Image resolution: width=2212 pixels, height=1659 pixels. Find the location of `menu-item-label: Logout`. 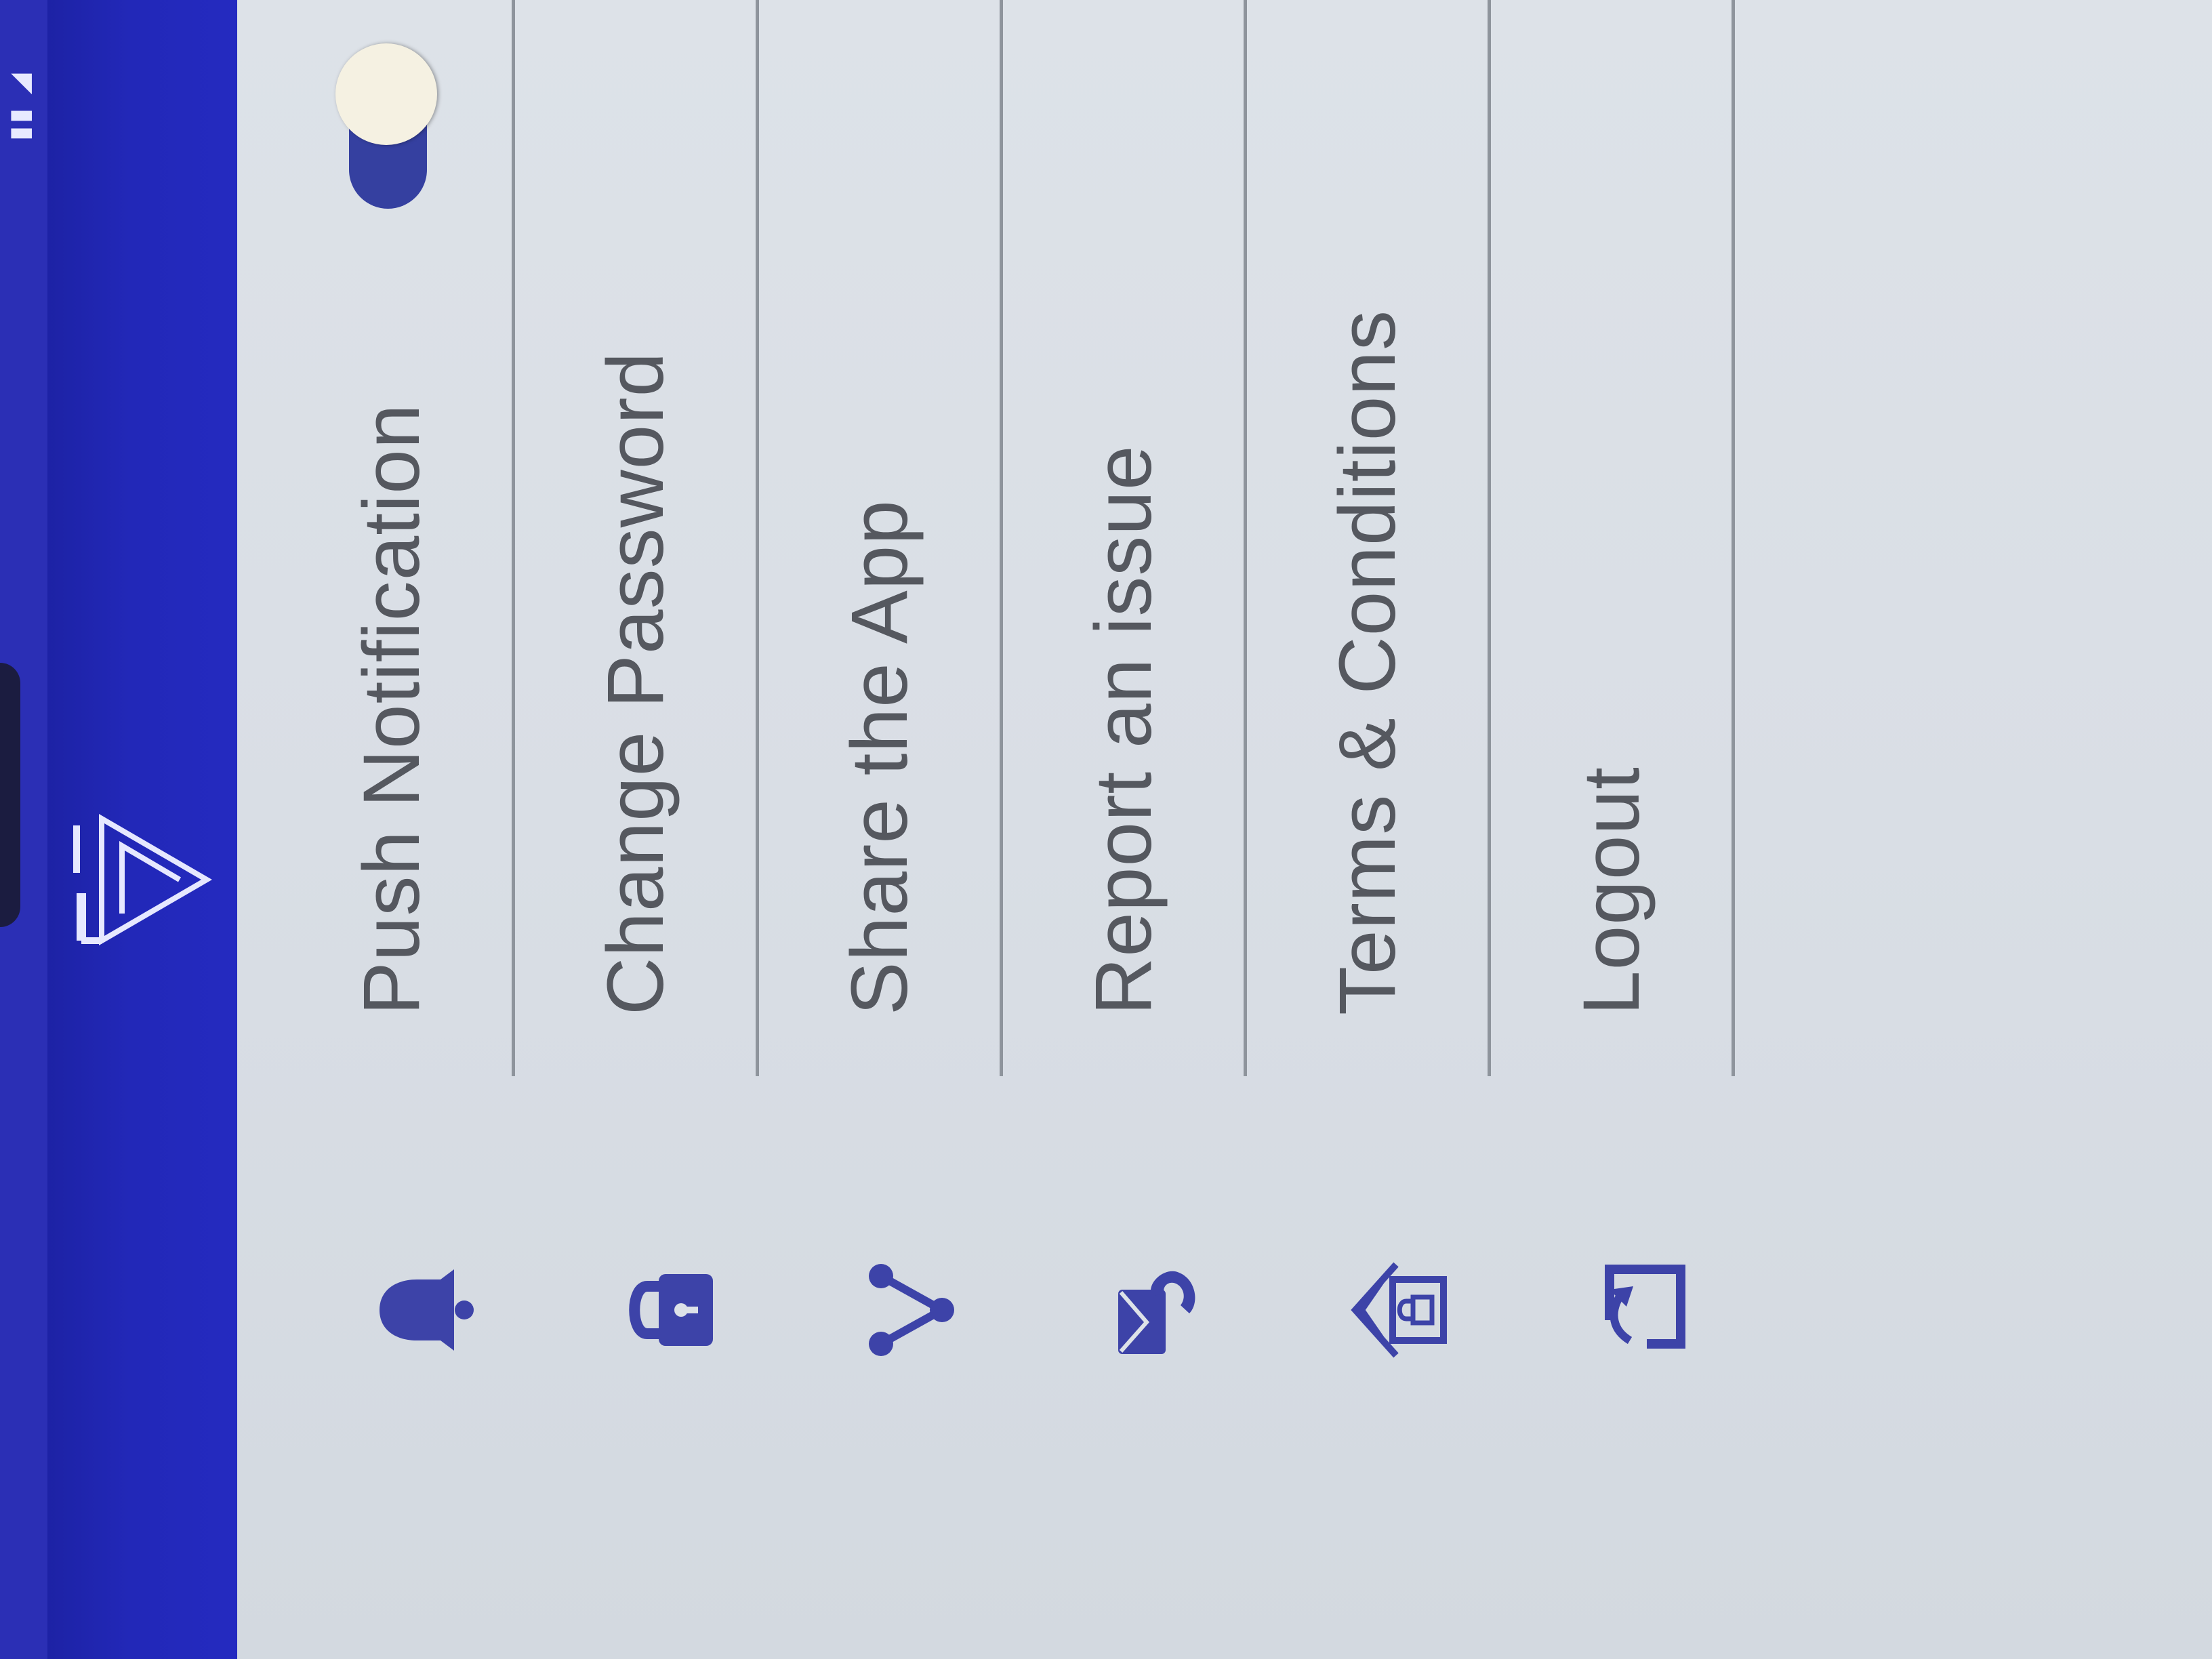

menu-item-label: Logout is located at coordinates (1612, 890).